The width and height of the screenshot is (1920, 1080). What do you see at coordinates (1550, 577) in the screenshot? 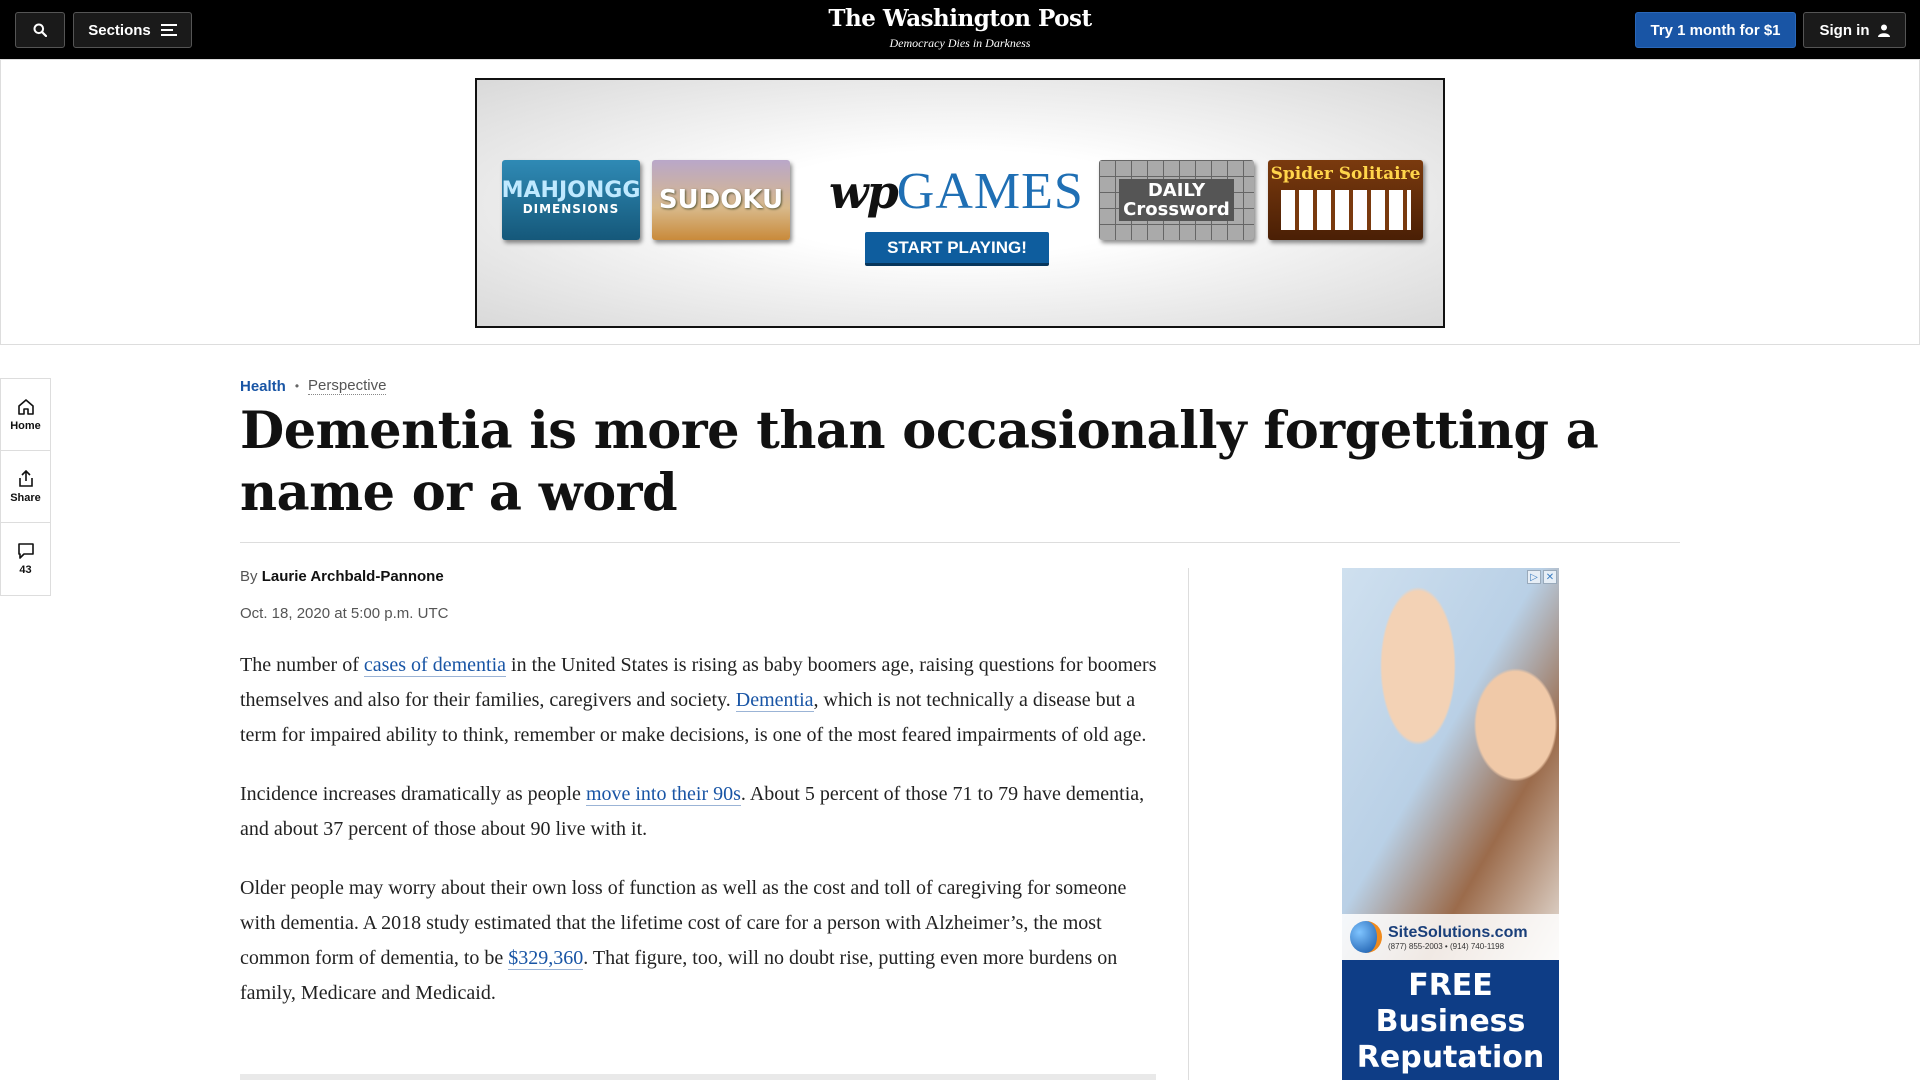
I see `close-icon: ✕` at bounding box center [1550, 577].